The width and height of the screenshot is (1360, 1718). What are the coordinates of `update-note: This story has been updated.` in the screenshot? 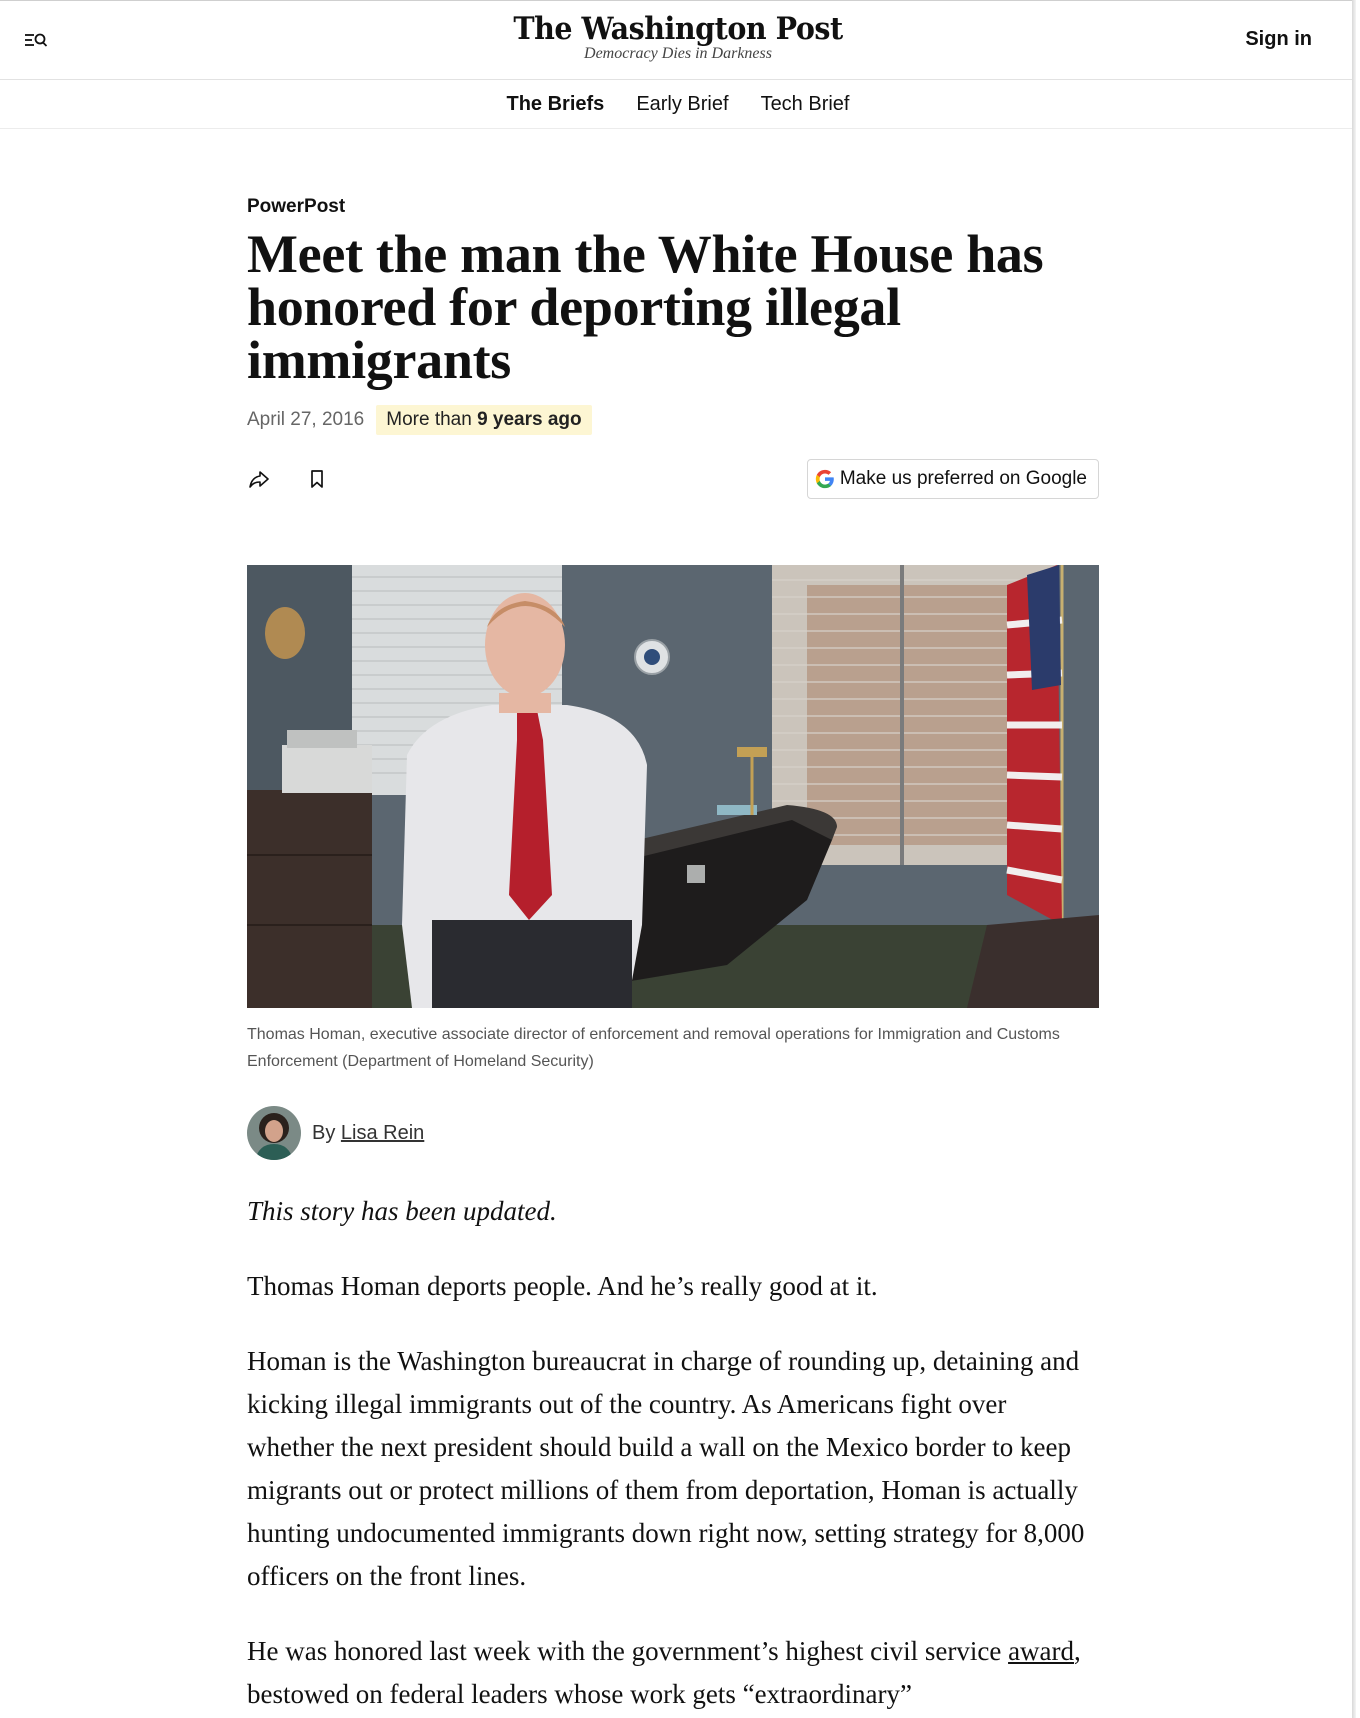 It's located at (402, 1211).